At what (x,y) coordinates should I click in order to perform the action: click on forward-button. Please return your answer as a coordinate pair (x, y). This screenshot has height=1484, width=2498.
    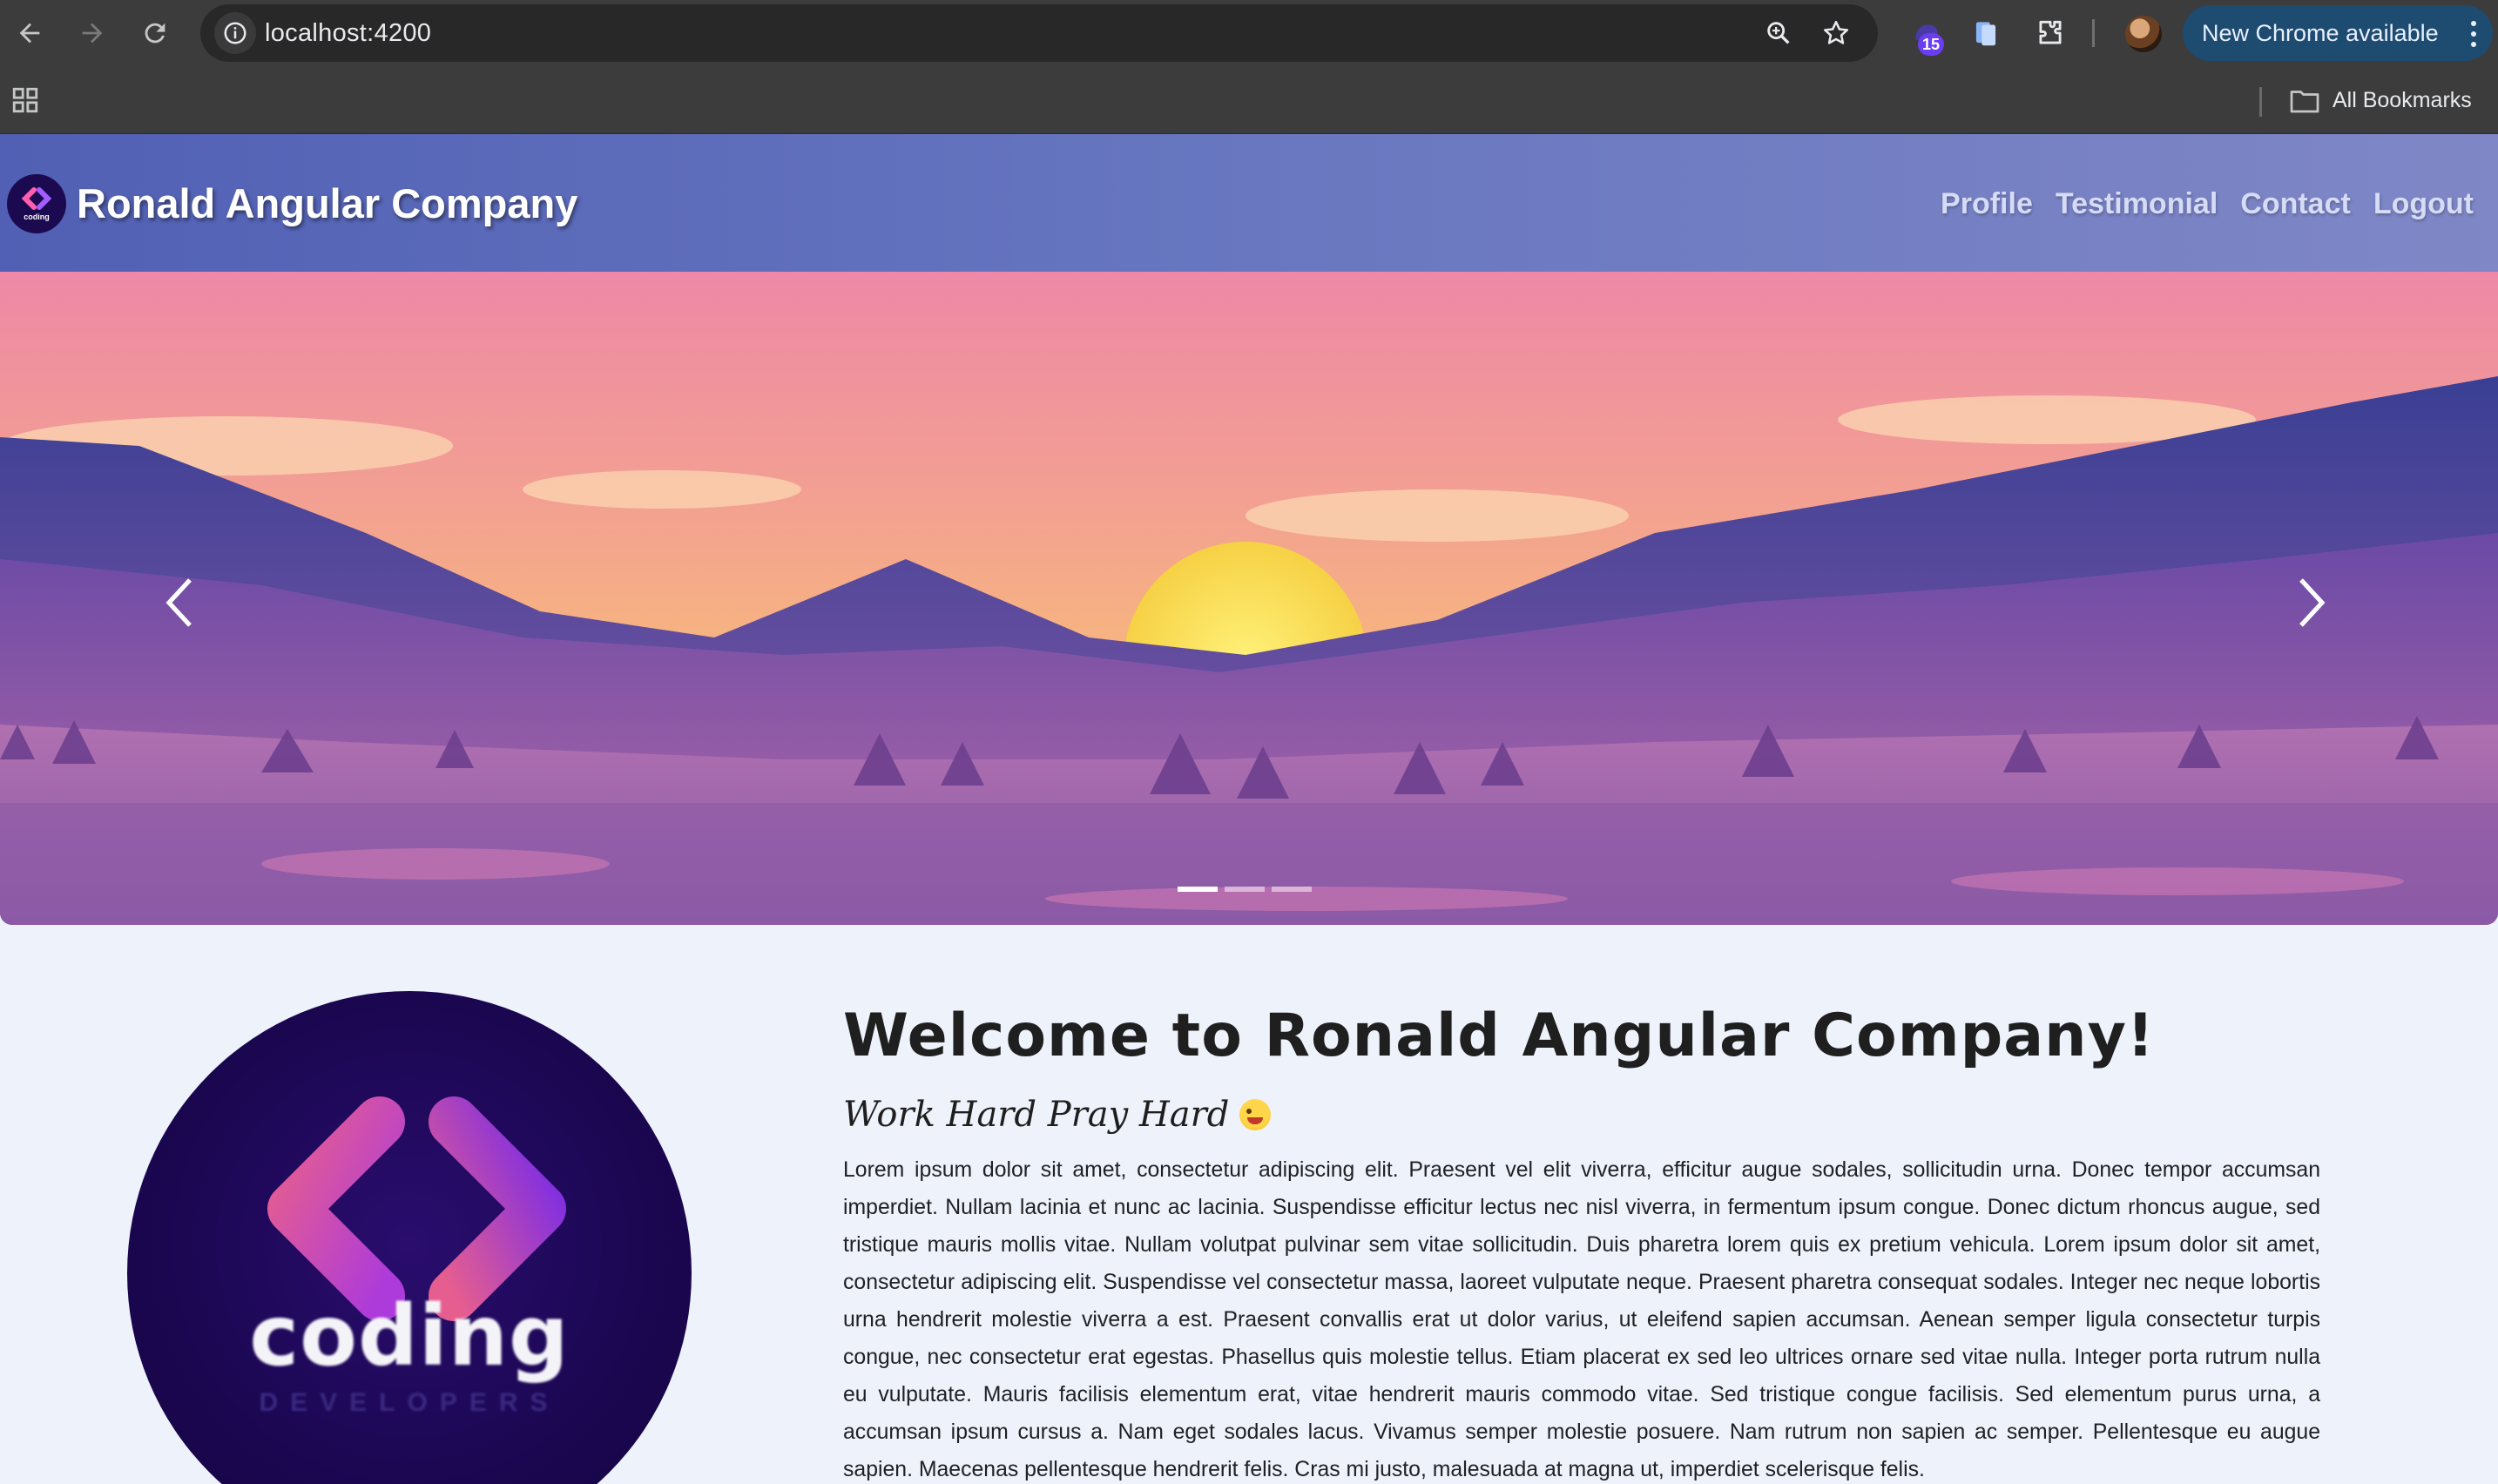
    Looking at the image, I should click on (92, 33).